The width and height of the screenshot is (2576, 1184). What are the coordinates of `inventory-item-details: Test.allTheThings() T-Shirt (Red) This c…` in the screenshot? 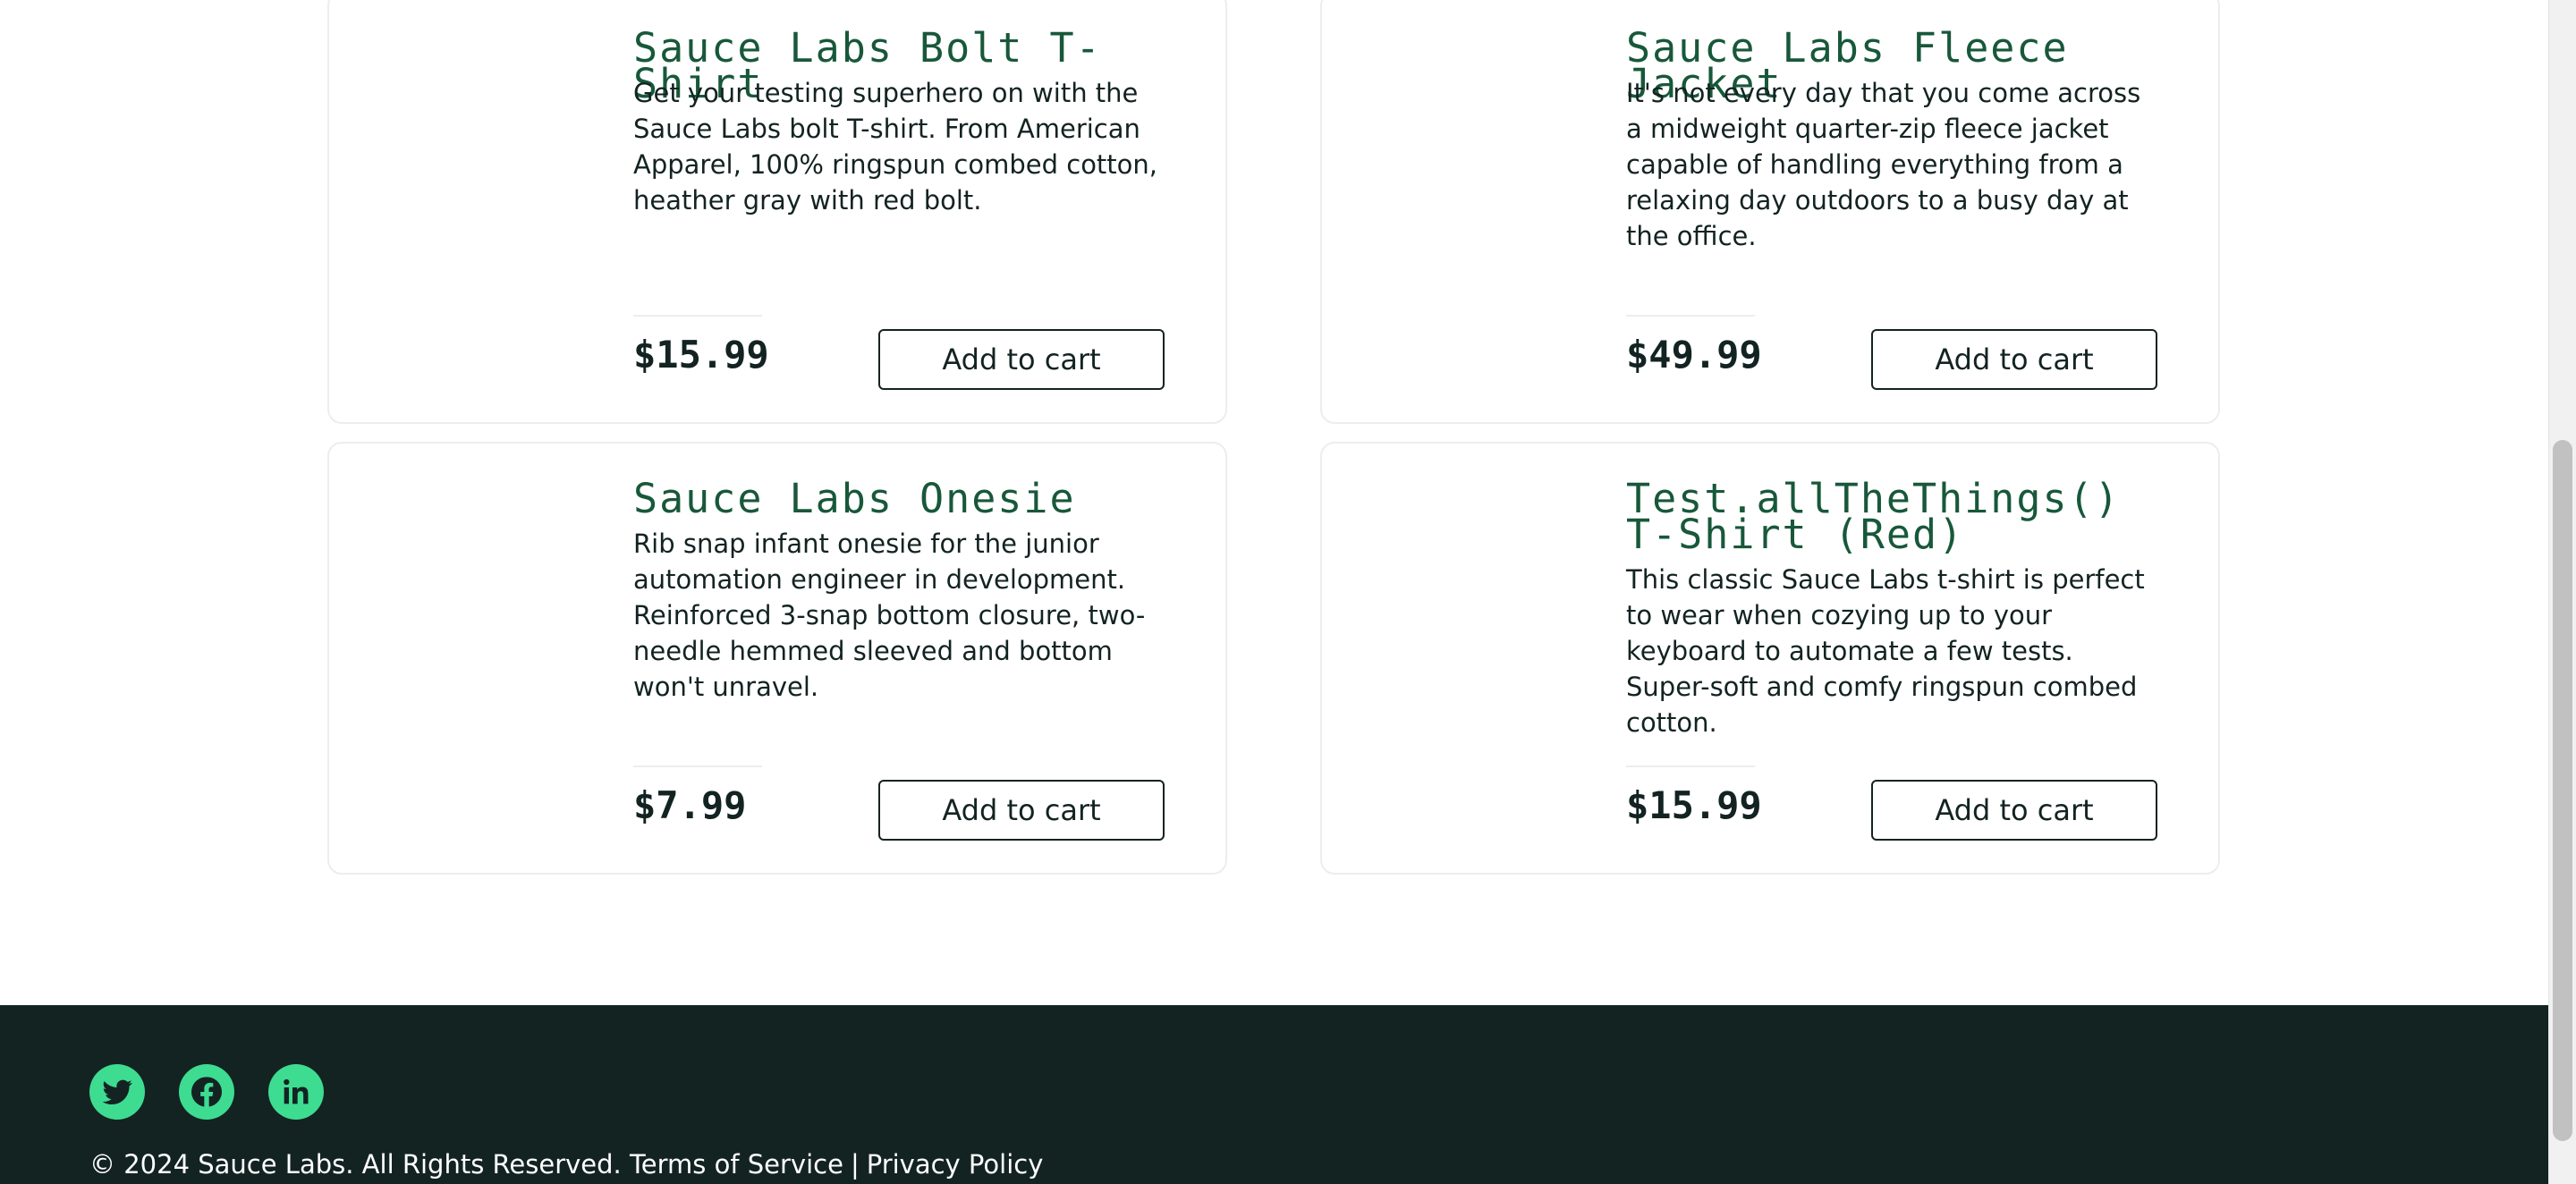 It's located at (1891, 658).